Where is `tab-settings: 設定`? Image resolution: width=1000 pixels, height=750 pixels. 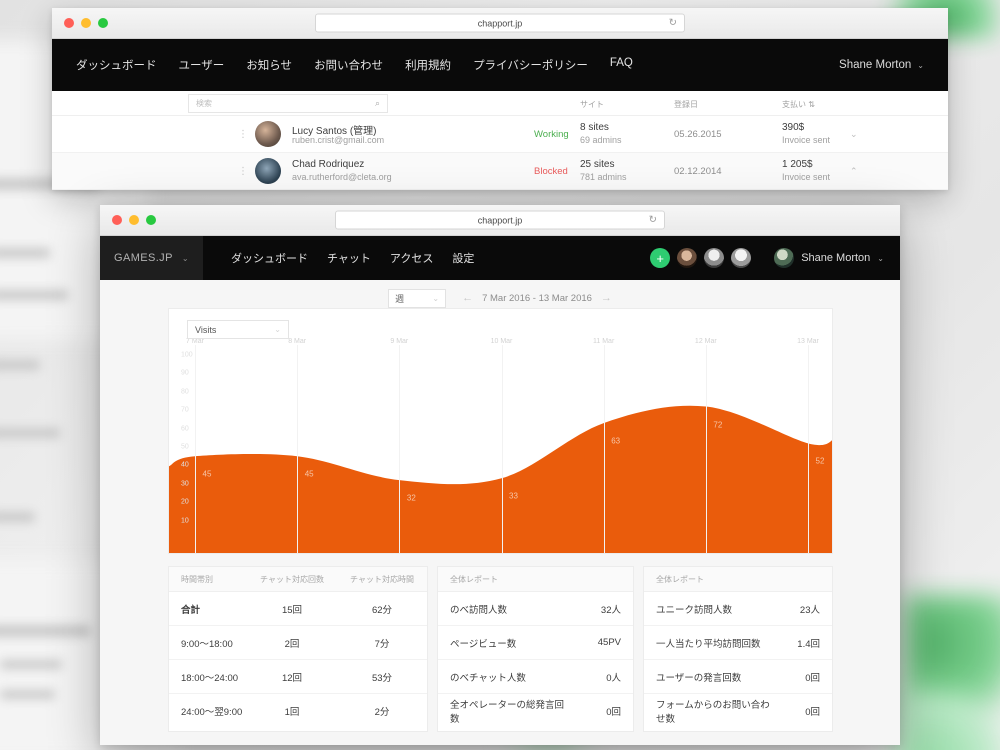 tab-settings: 設定 is located at coordinates (463, 258).